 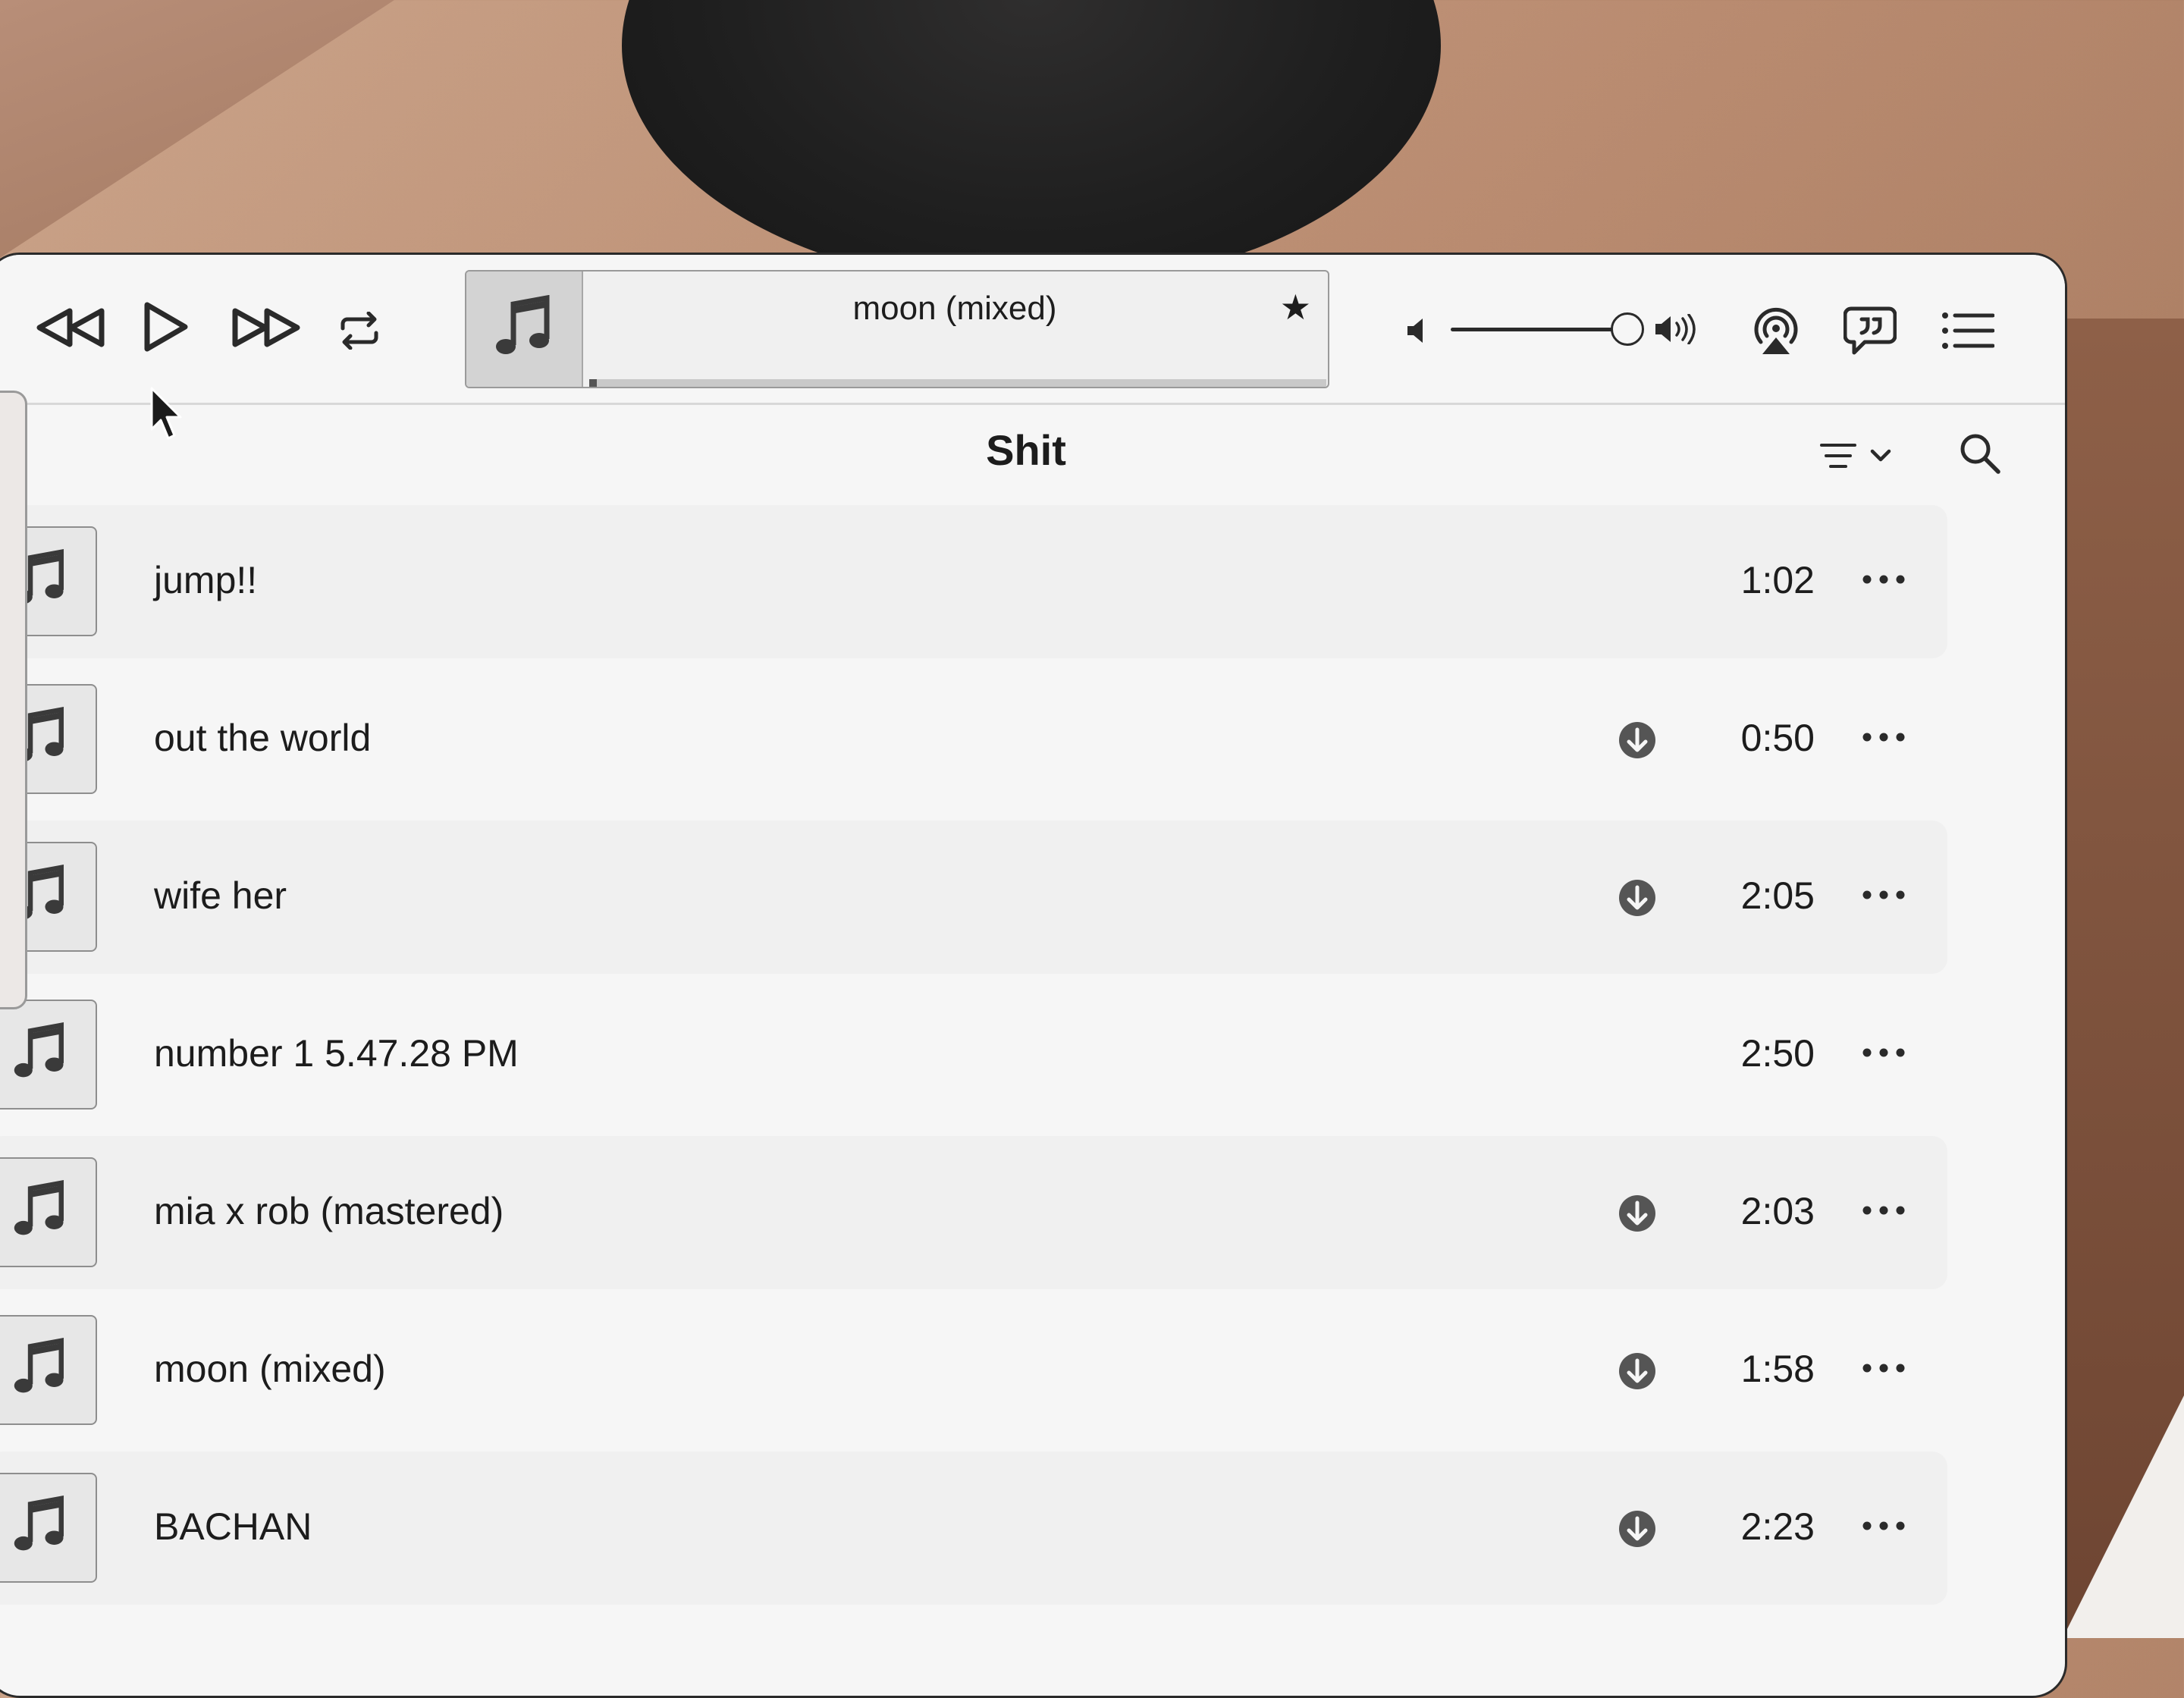 What do you see at coordinates (1870, 331) in the screenshot?
I see `lyrics-icon` at bounding box center [1870, 331].